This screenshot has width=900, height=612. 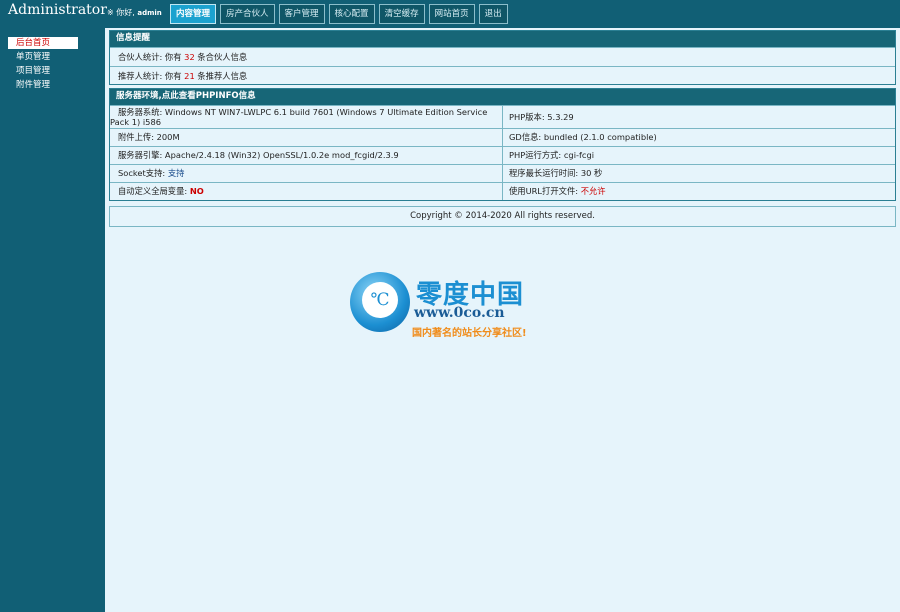 I want to click on register-globals-cell: 自动定义全局变量: NO, so click(x=306, y=191).